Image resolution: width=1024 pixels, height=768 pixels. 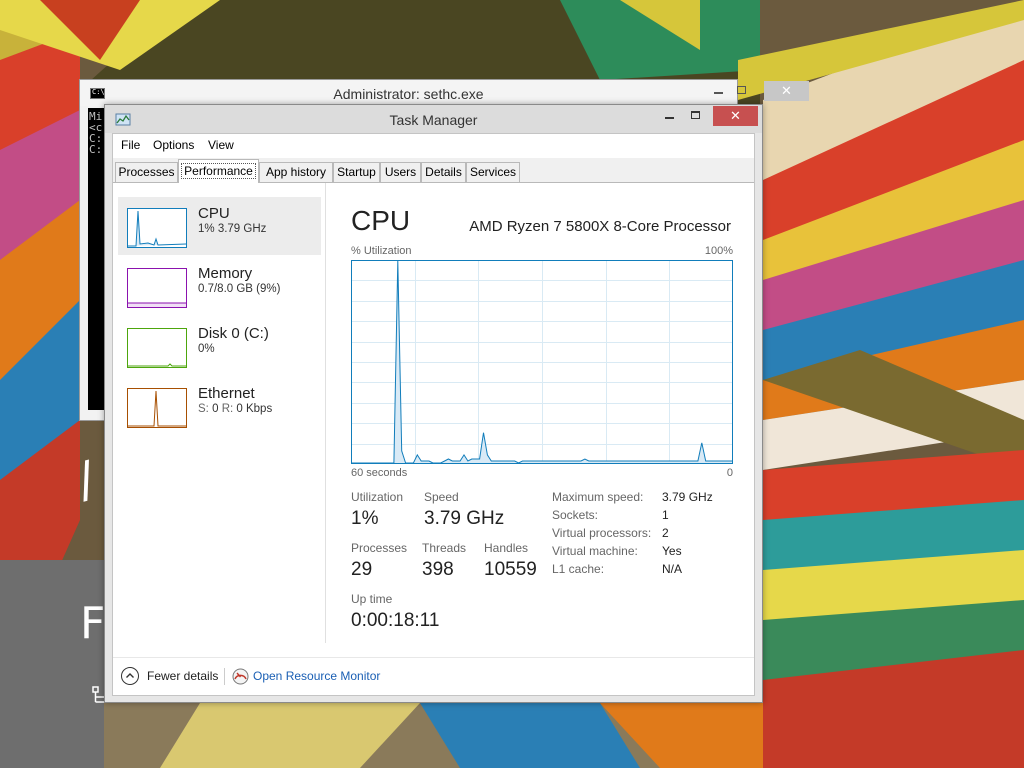 I want to click on chevron-up-glyph, so click(x=130, y=675).